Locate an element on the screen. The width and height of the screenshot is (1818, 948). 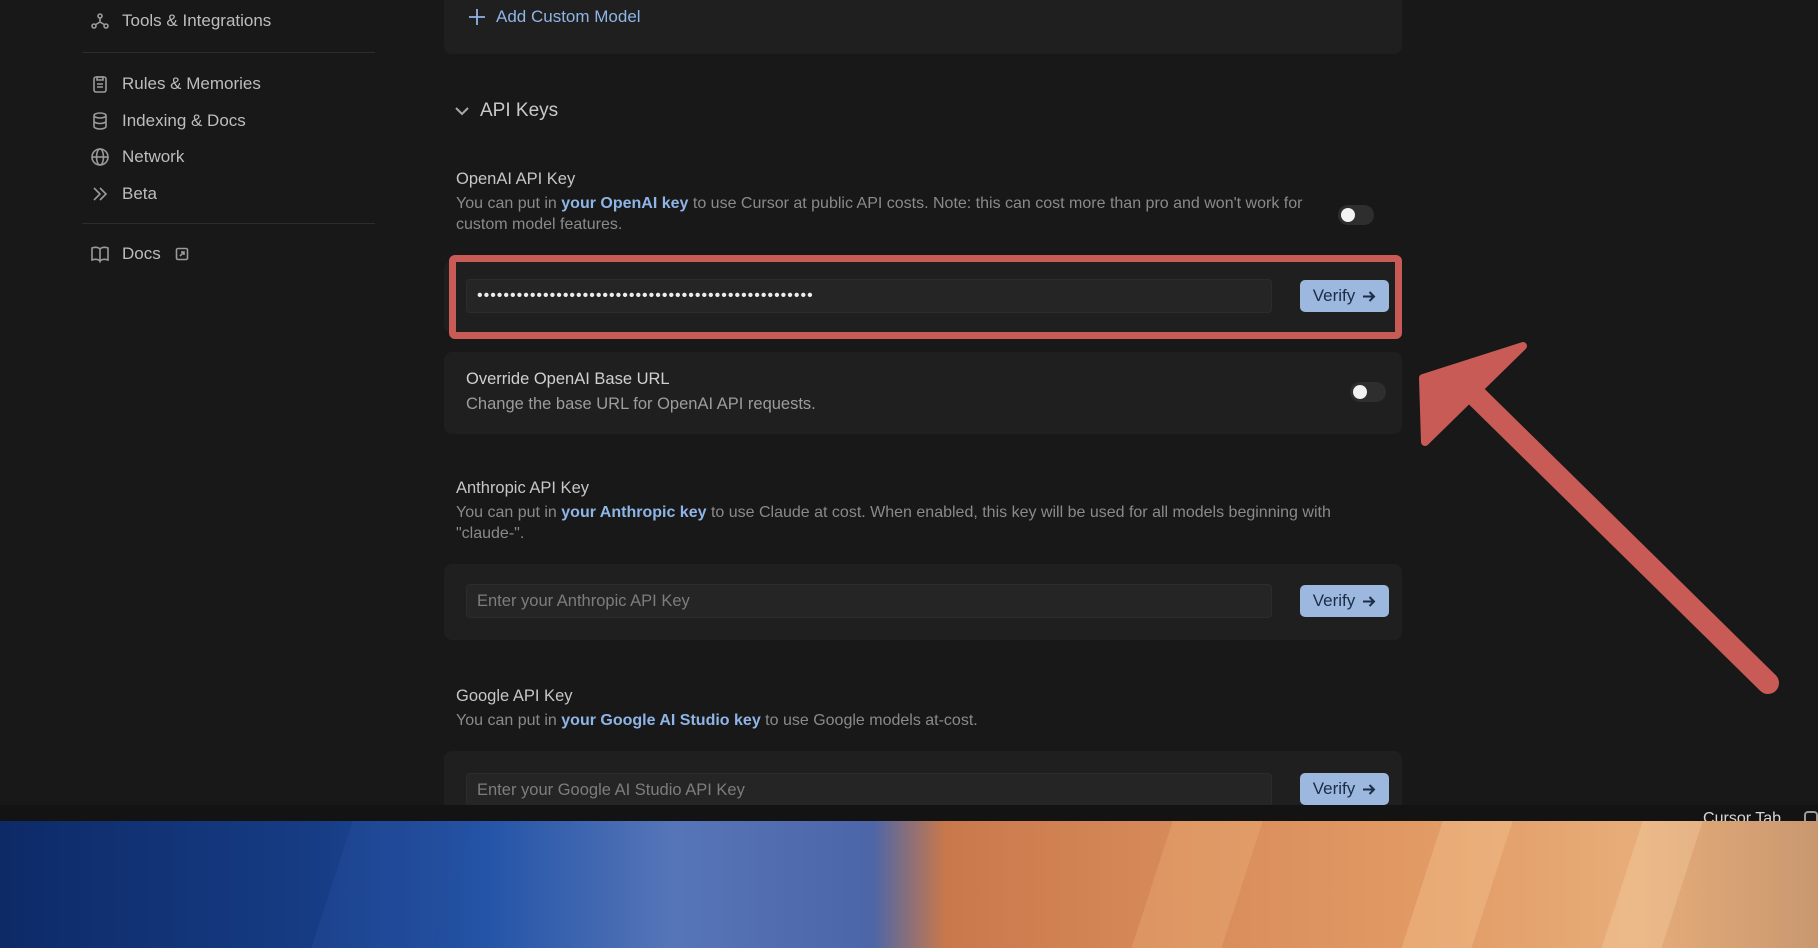
plus-icon is located at coordinates (477, 17).